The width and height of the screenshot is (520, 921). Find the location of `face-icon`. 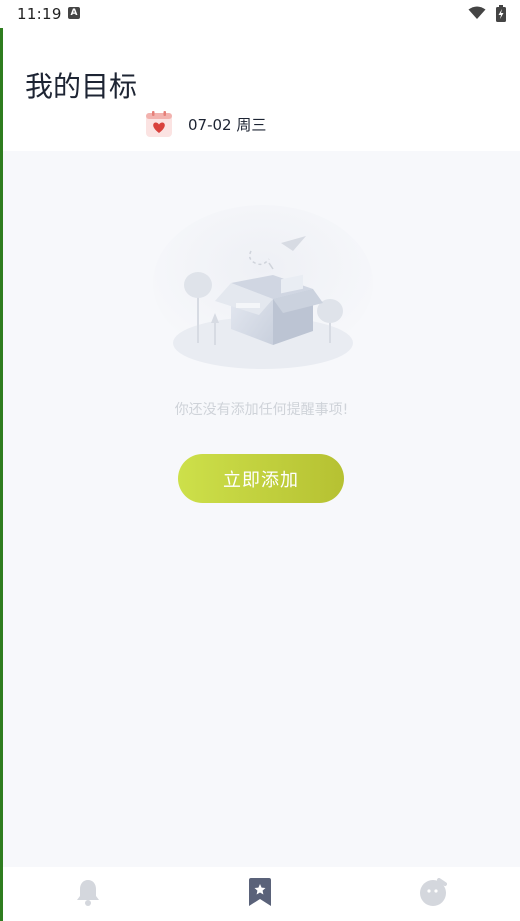

face-icon is located at coordinates (433, 892).